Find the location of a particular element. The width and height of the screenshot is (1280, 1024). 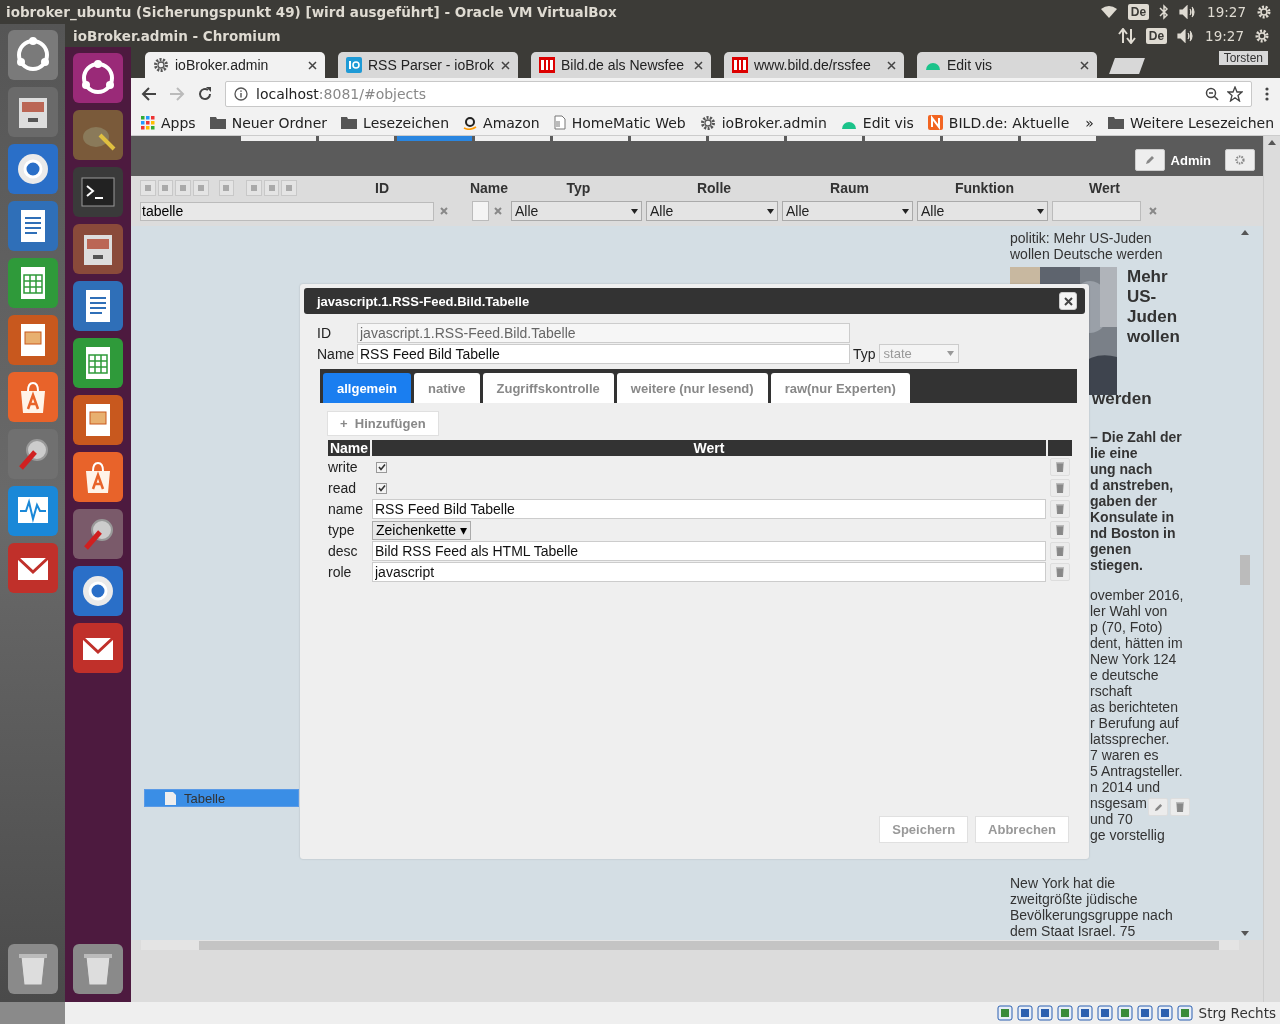

column-header: ID is located at coordinates (382, 188).